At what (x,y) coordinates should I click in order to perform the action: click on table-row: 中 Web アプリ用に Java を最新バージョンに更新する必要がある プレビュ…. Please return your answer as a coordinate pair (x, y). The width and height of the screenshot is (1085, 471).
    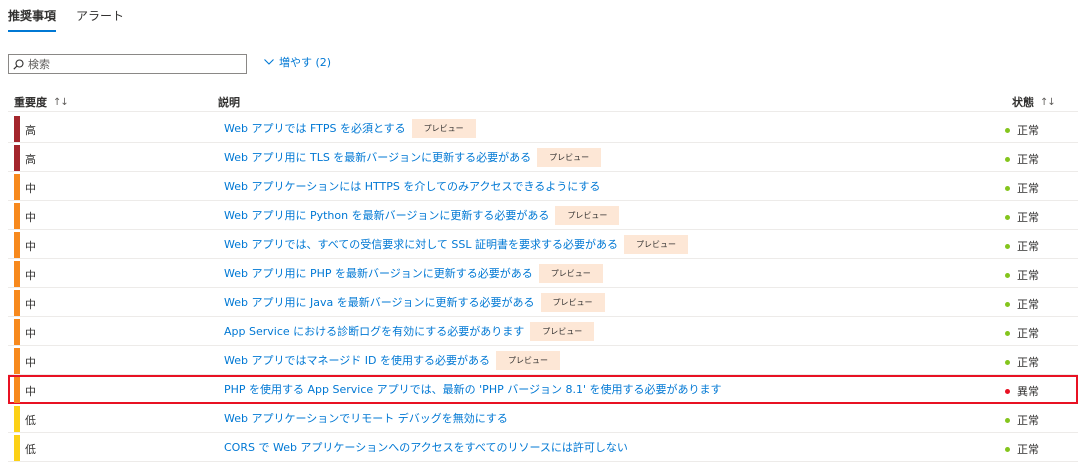
    Looking at the image, I should click on (543, 302).